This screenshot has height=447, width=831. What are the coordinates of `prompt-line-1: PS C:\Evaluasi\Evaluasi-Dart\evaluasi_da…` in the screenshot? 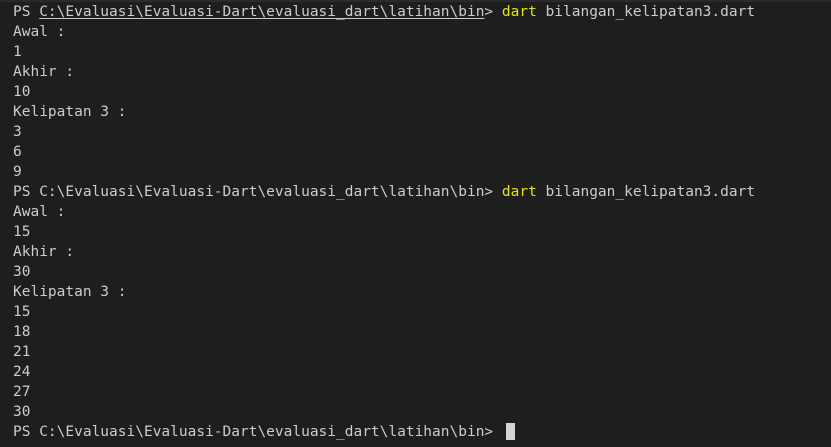 It's located at (422, 12).